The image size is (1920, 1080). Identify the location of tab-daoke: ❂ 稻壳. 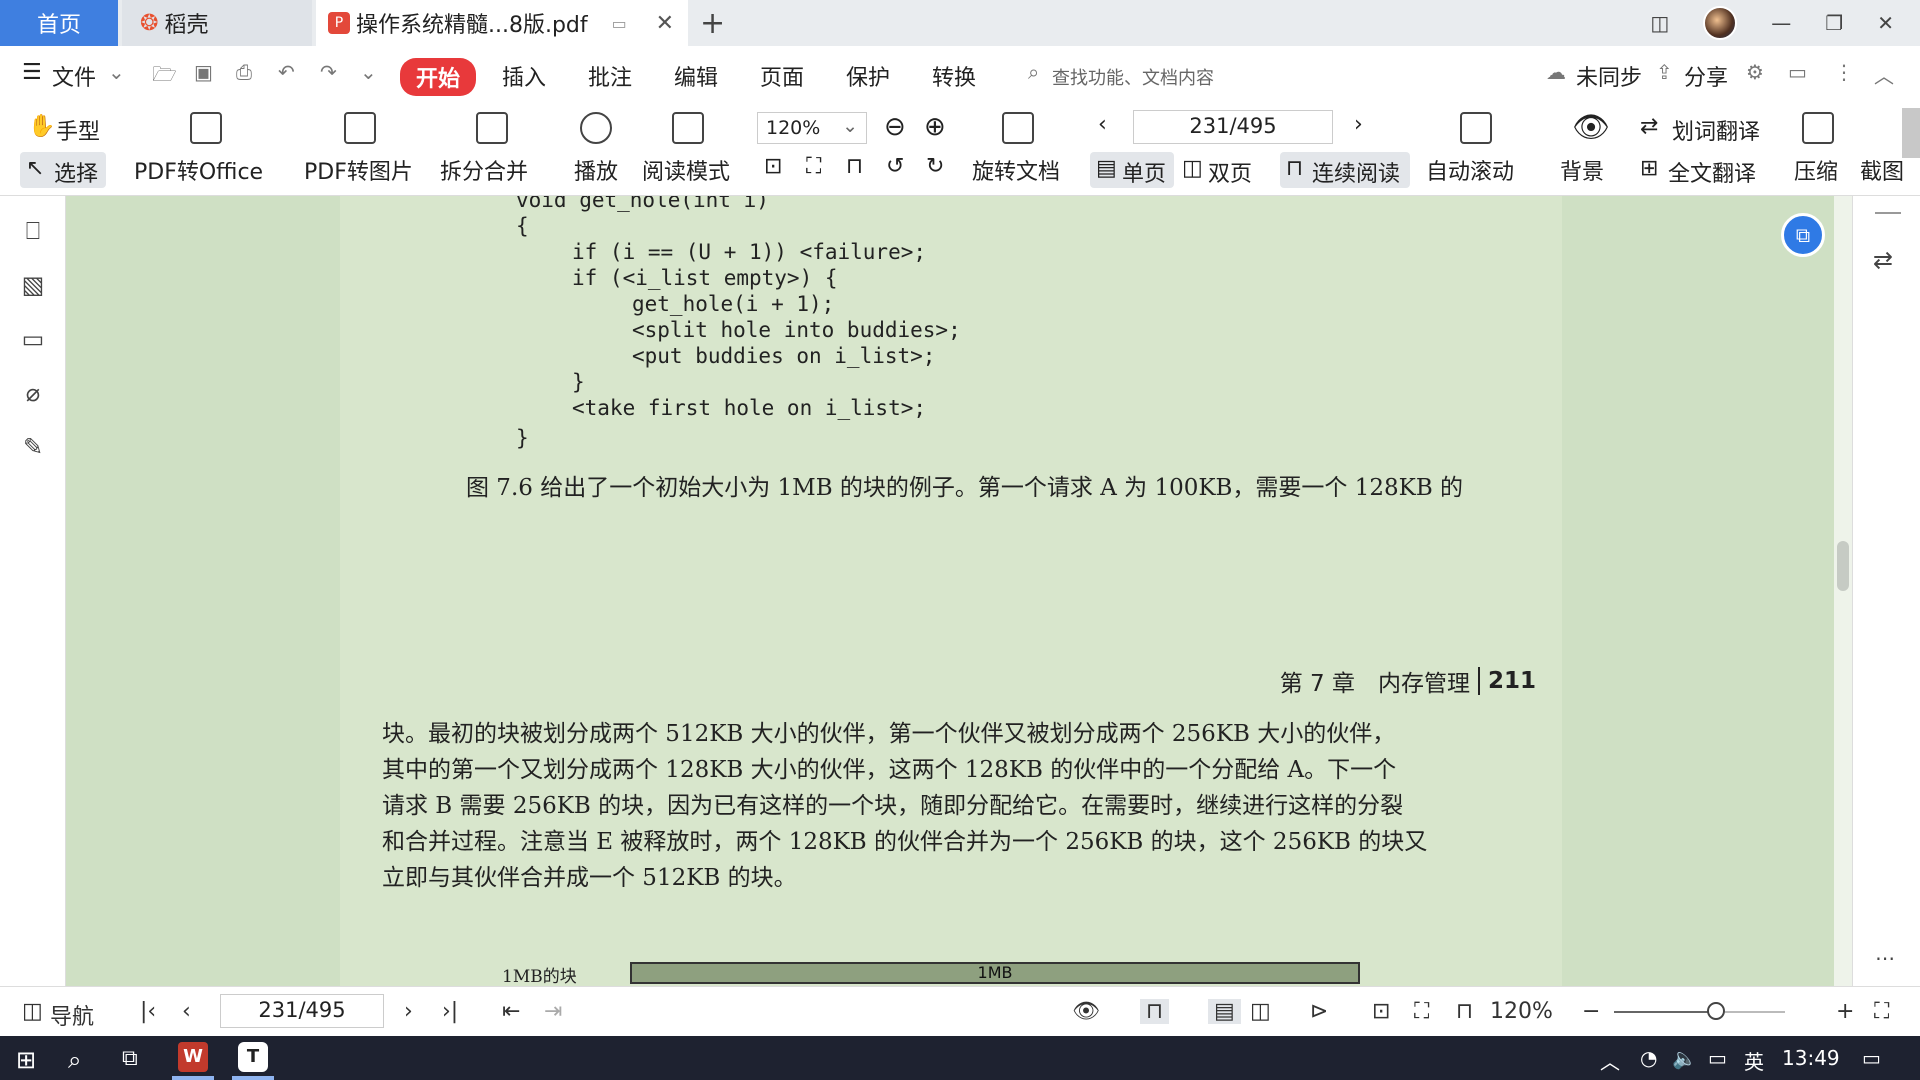
(217, 23).